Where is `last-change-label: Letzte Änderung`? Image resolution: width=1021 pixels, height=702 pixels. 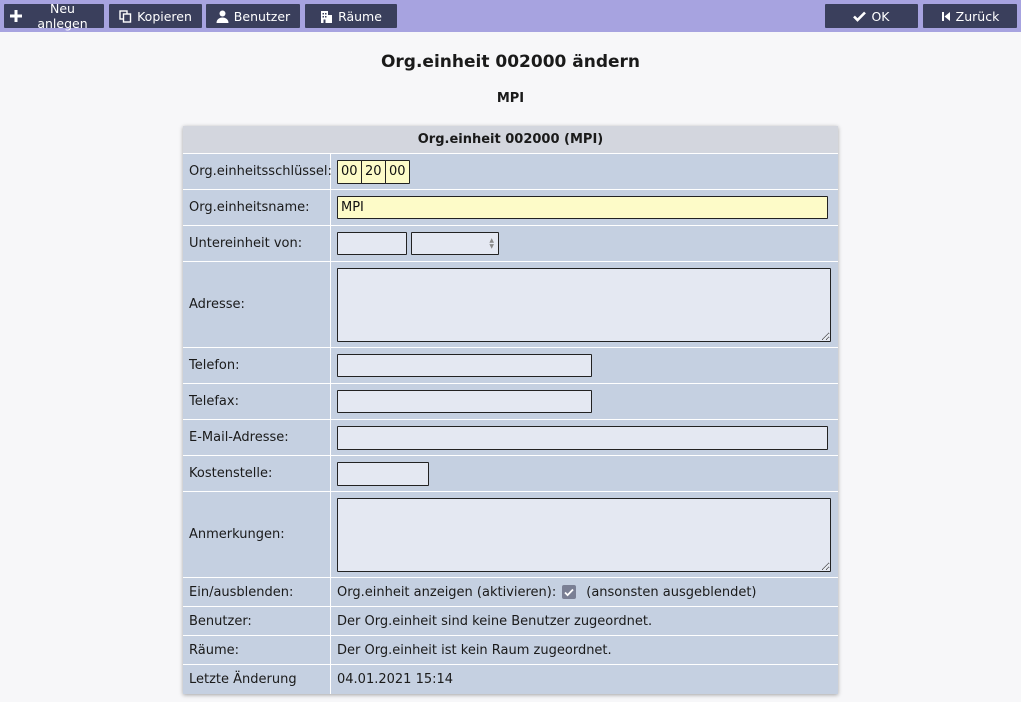
last-change-label: Letzte Änderung is located at coordinates (257, 679).